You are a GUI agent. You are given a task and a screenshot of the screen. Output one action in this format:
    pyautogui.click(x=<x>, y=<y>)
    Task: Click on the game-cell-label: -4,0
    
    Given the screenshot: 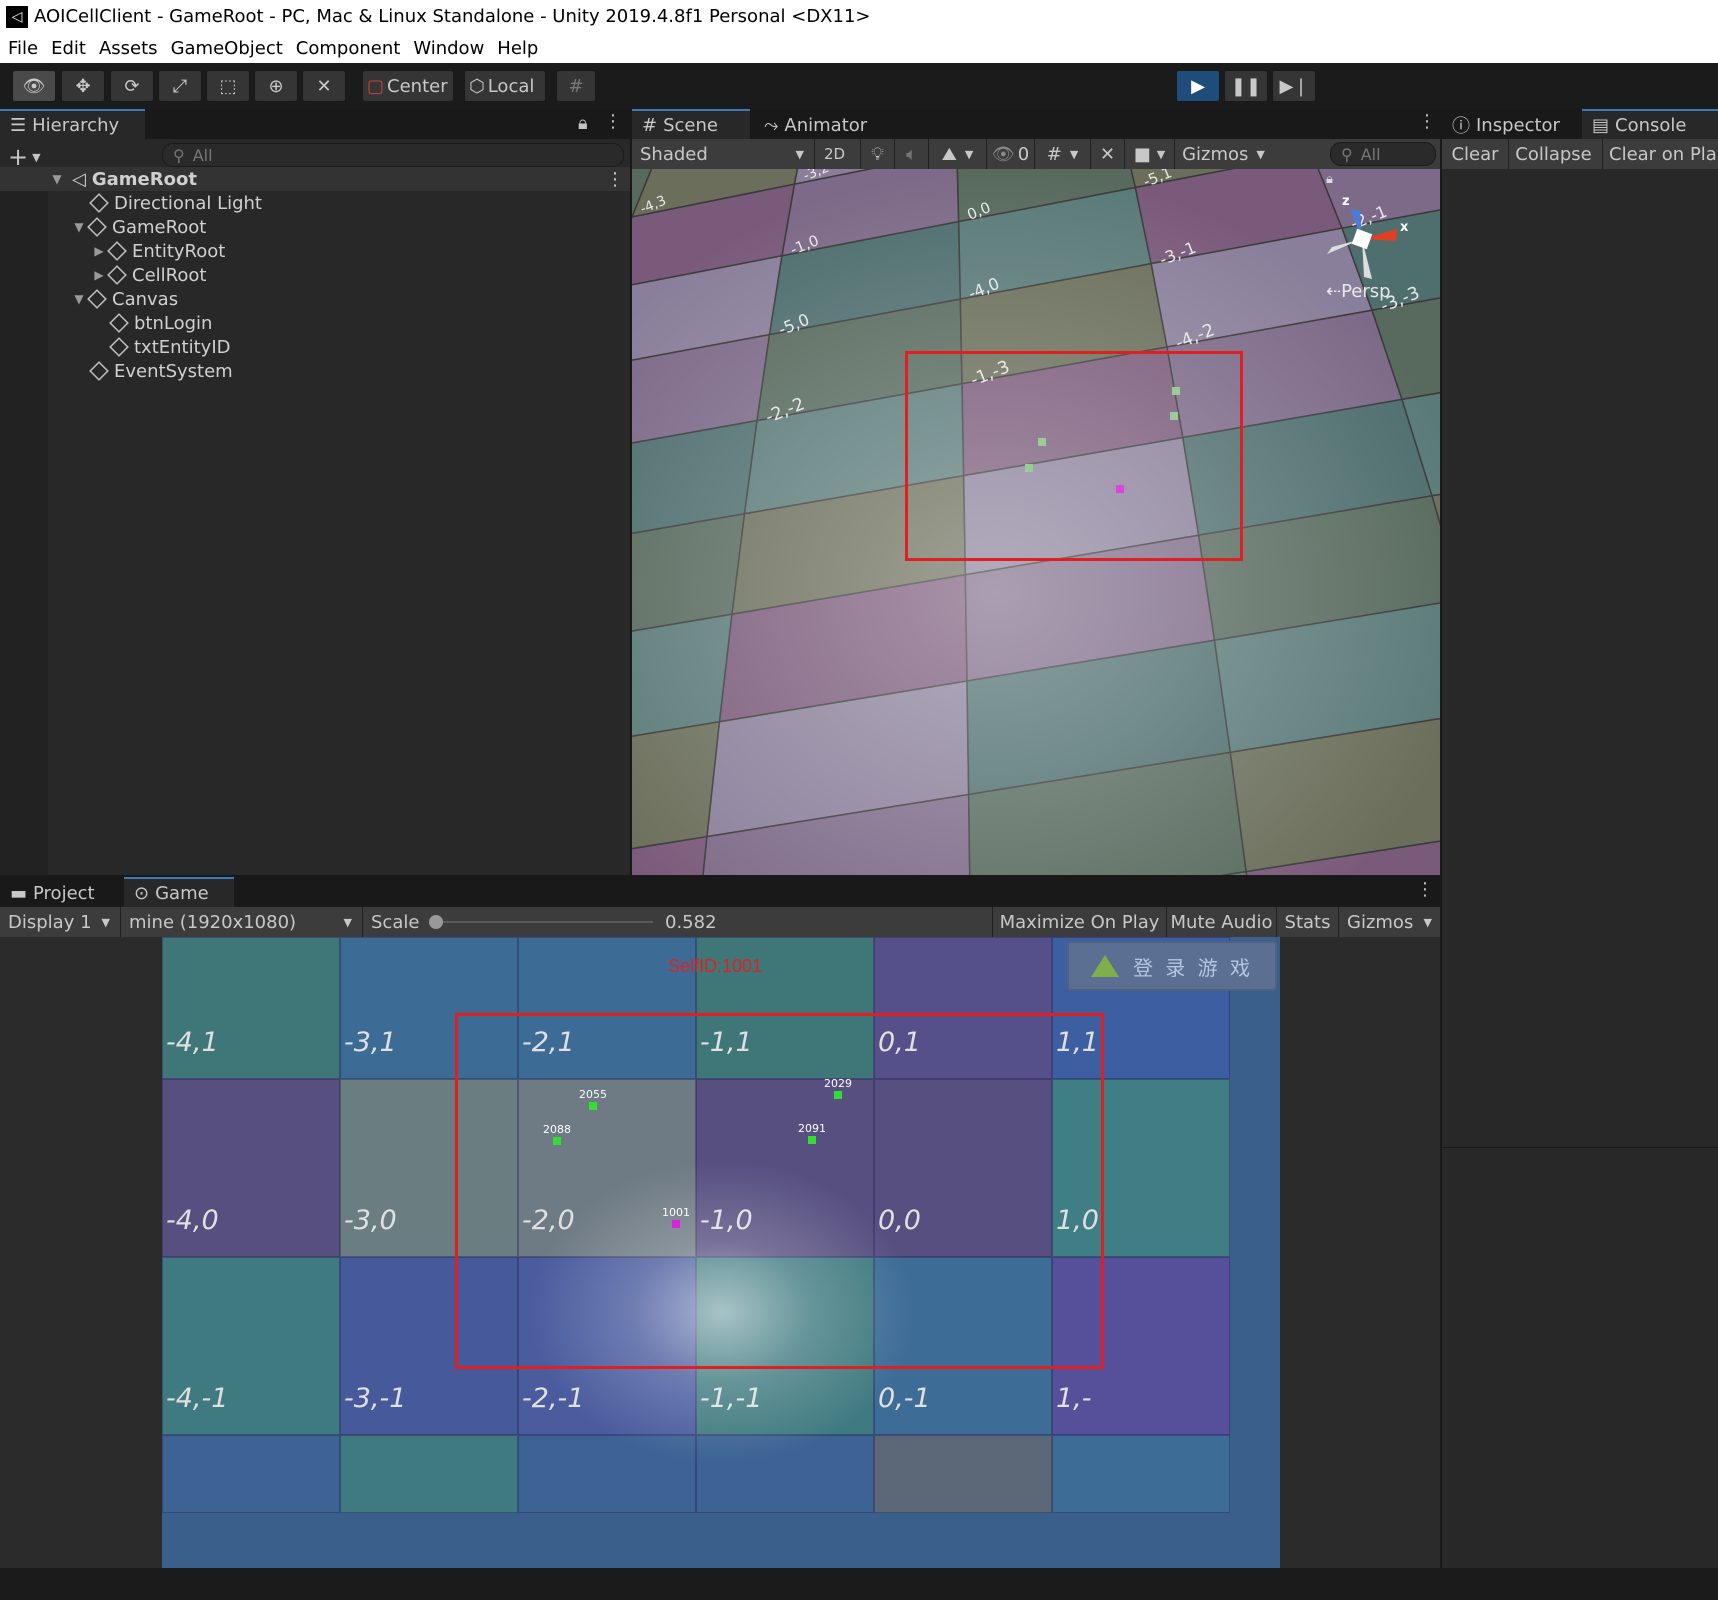 What is the action you would take?
    pyautogui.click(x=192, y=1220)
    